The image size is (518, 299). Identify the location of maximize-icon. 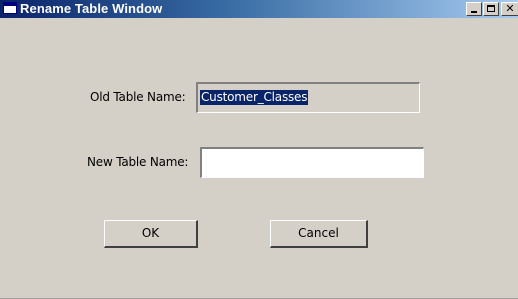
(491, 8).